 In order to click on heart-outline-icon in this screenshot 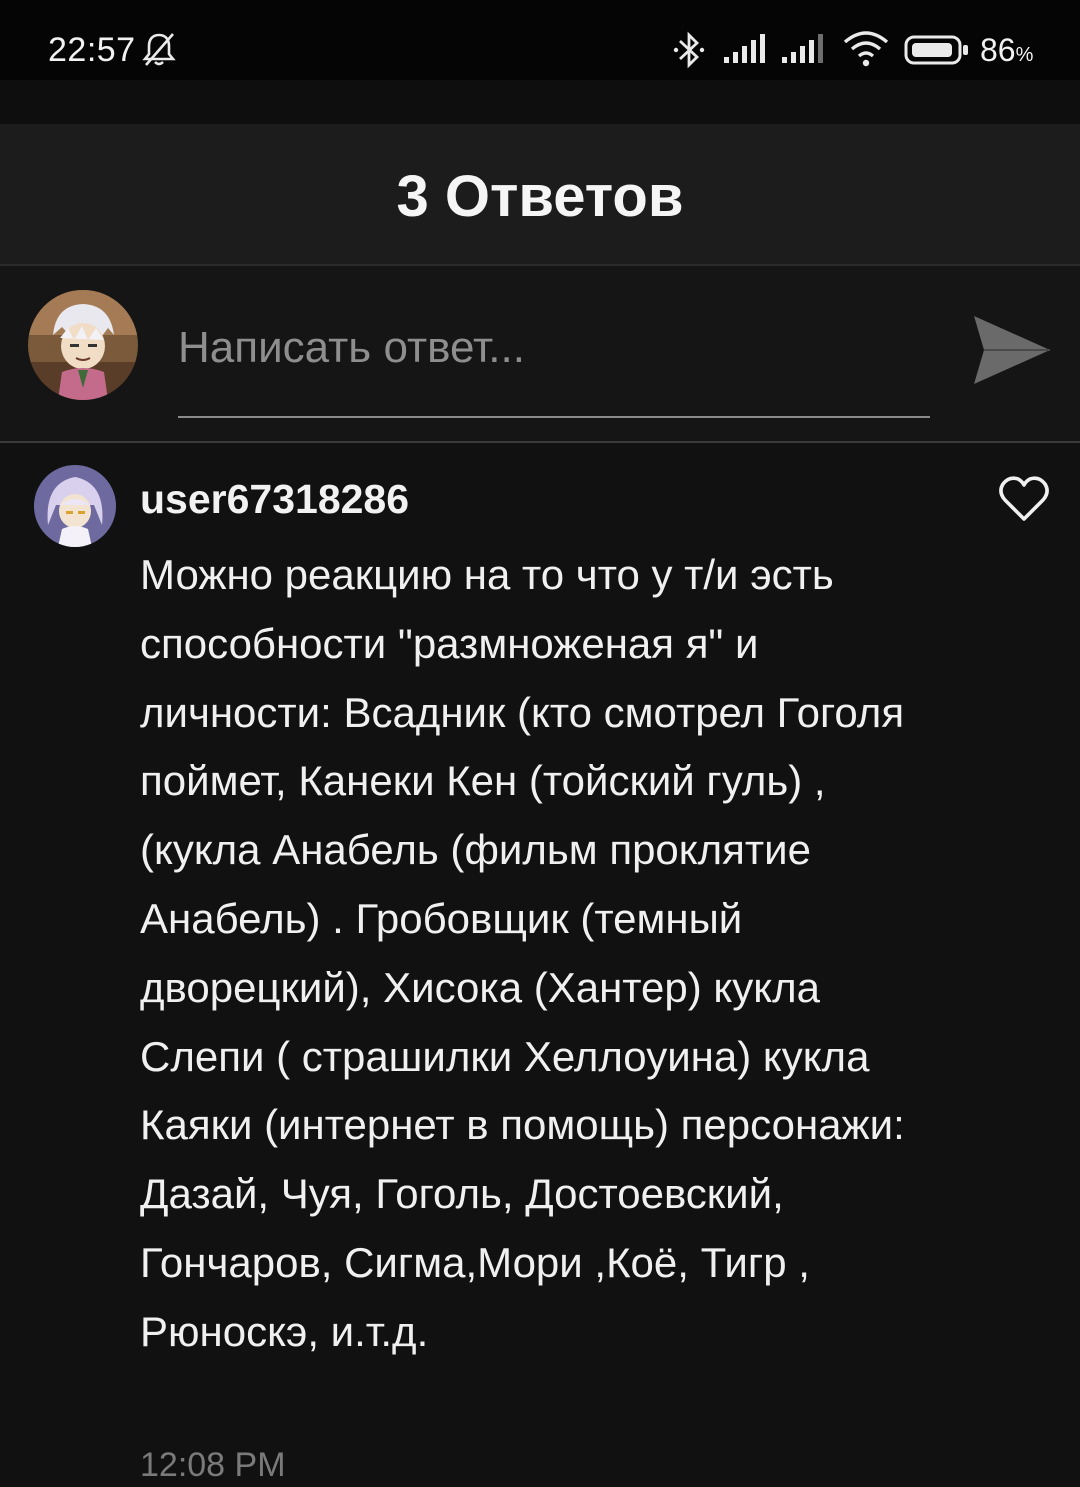, I will do `click(1024, 498)`.